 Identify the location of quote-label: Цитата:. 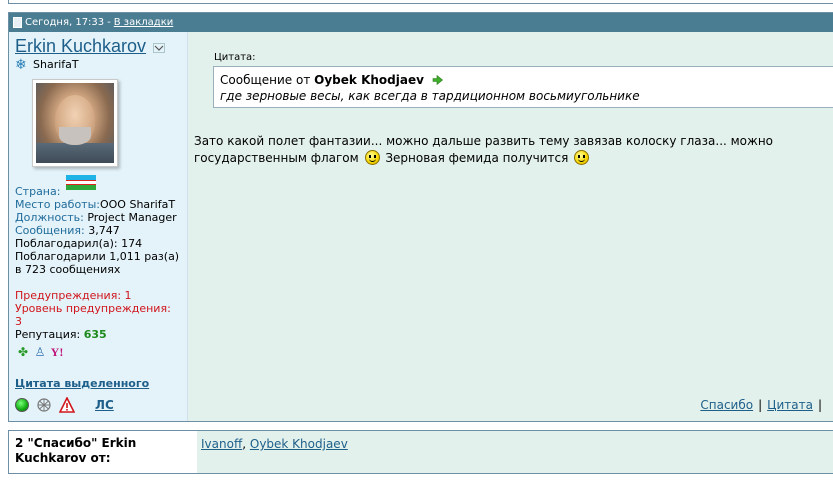
(235, 57).